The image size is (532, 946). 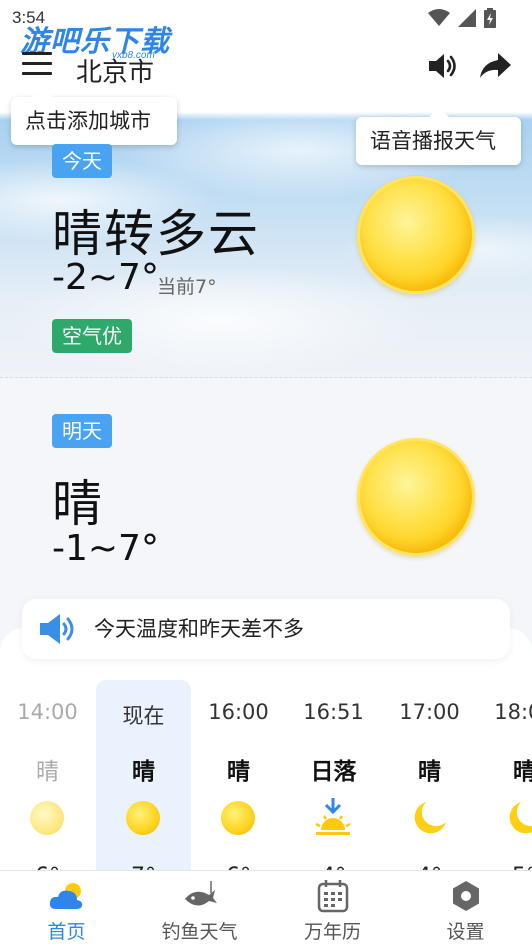 What do you see at coordinates (416, 235) in the screenshot?
I see `today-sun-icon` at bounding box center [416, 235].